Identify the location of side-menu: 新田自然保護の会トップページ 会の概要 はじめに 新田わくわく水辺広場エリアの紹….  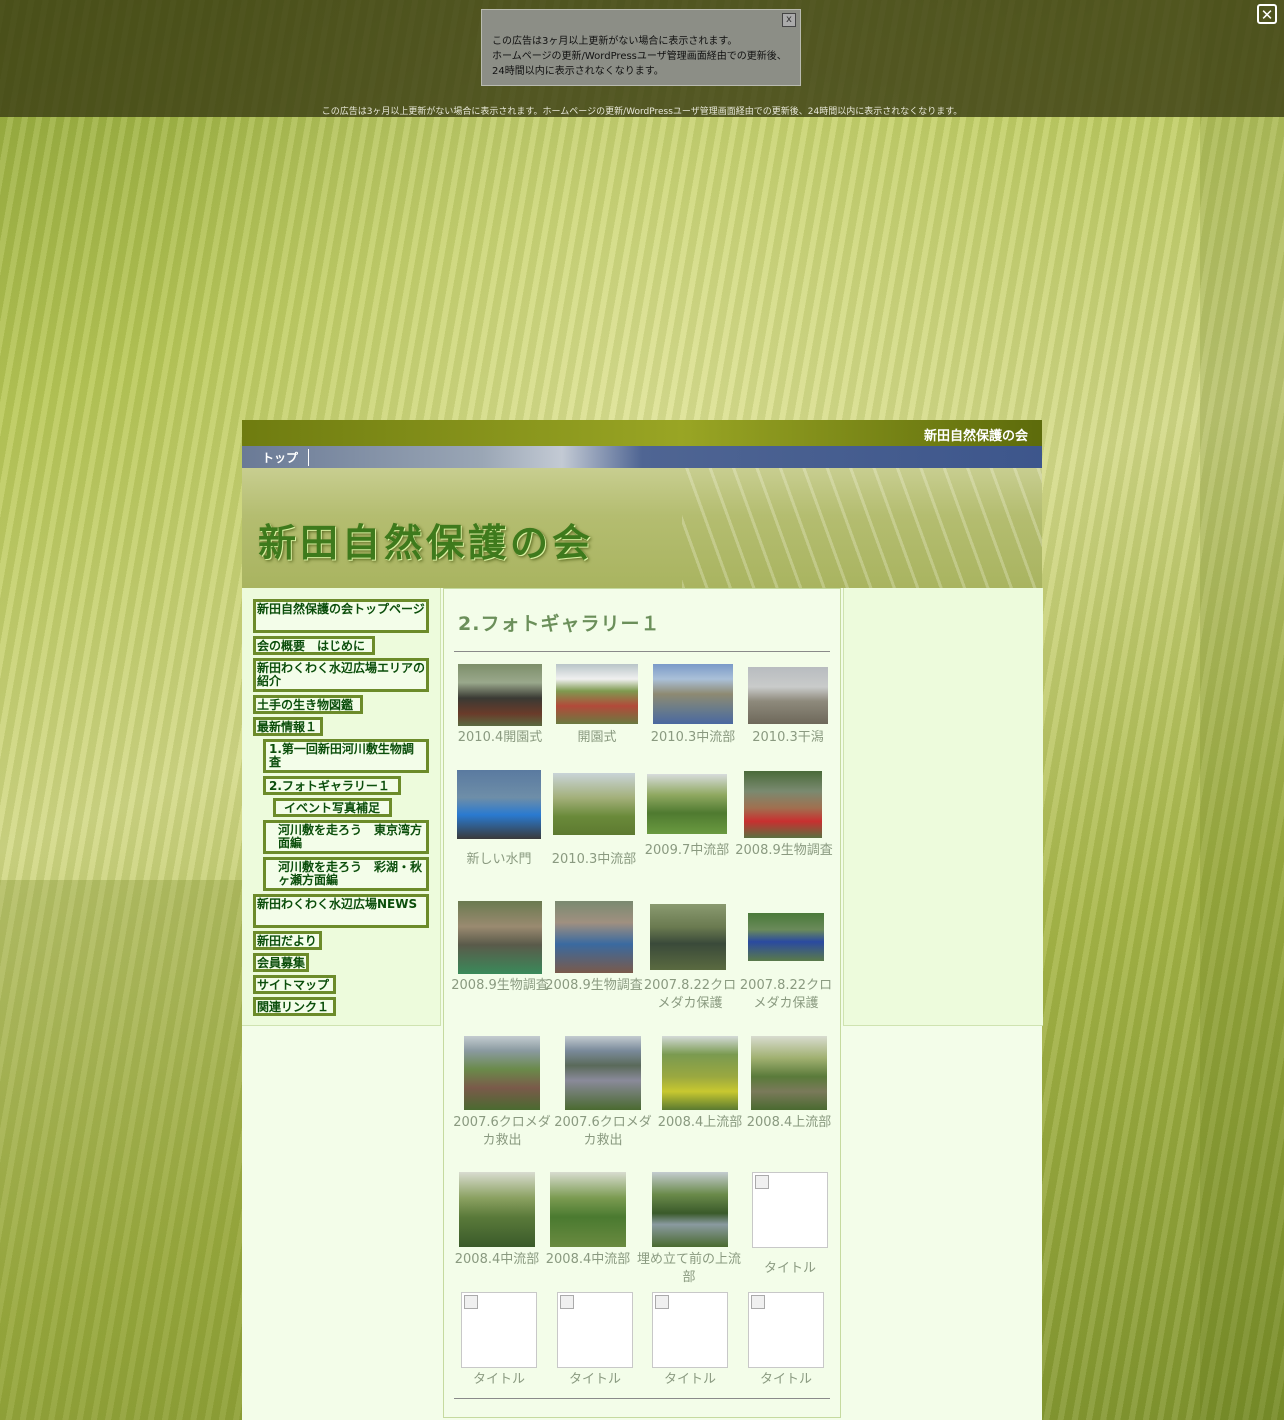
(341, 809).